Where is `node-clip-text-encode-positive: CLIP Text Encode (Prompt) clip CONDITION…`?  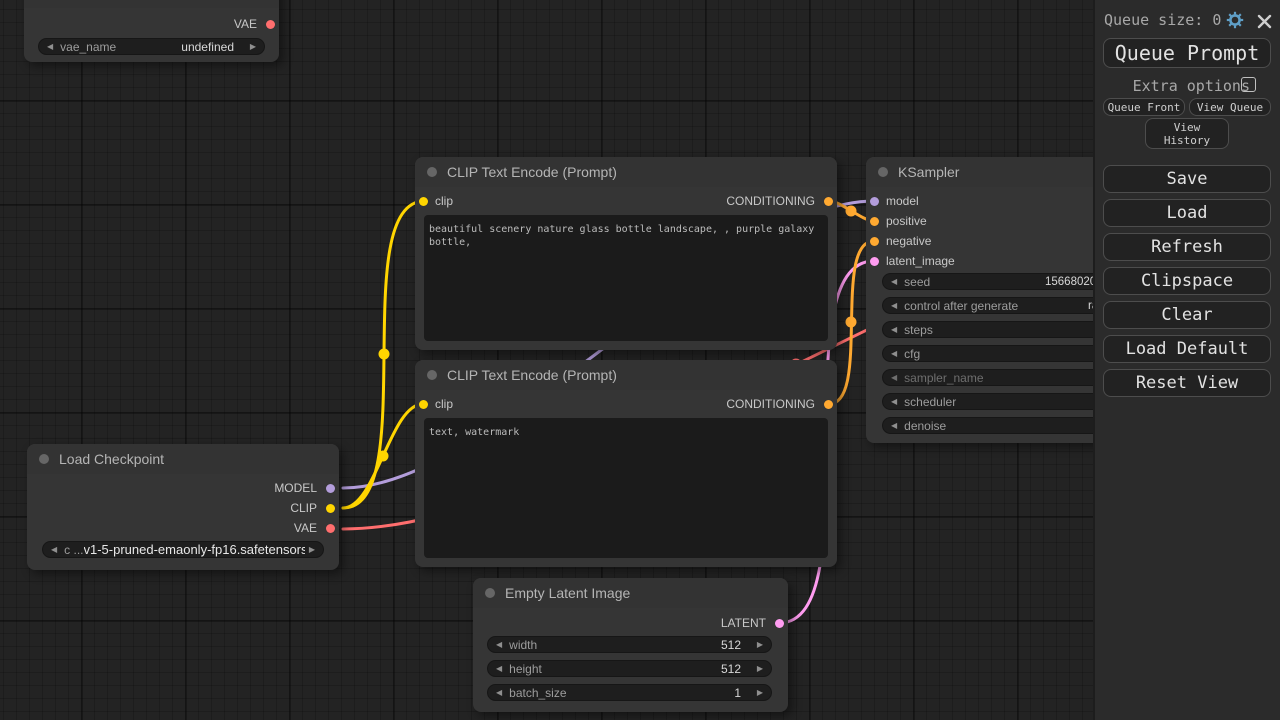 node-clip-text-encode-positive: CLIP Text Encode (Prompt) clip CONDITION… is located at coordinates (626, 253).